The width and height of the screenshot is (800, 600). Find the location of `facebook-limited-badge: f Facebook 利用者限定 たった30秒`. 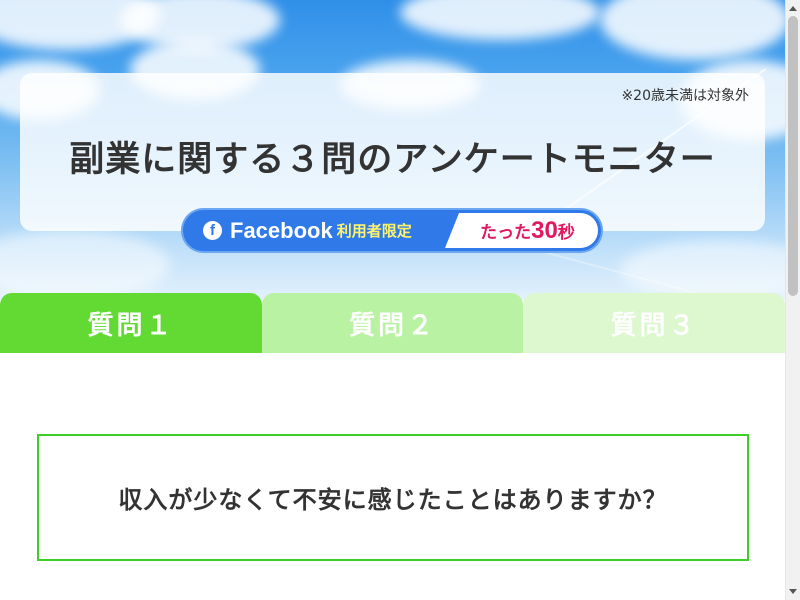

facebook-limited-badge: f Facebook 利用者限定 たった30秒 is located at coordinates (392, 230).